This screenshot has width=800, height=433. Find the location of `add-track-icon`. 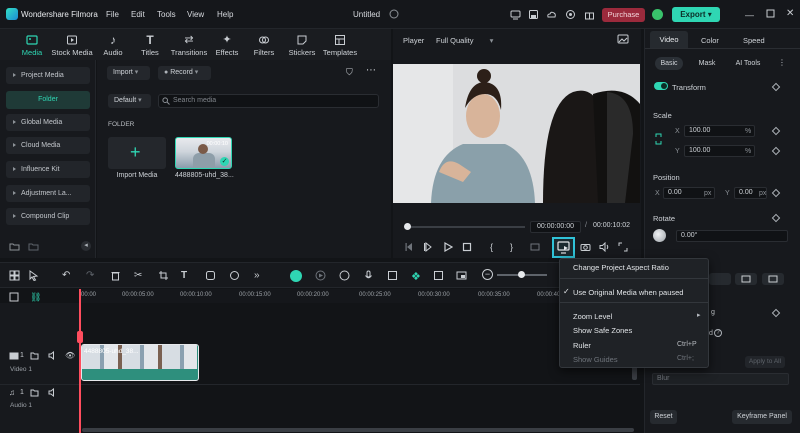

add-track-icon is located at coordinates (14, 297).